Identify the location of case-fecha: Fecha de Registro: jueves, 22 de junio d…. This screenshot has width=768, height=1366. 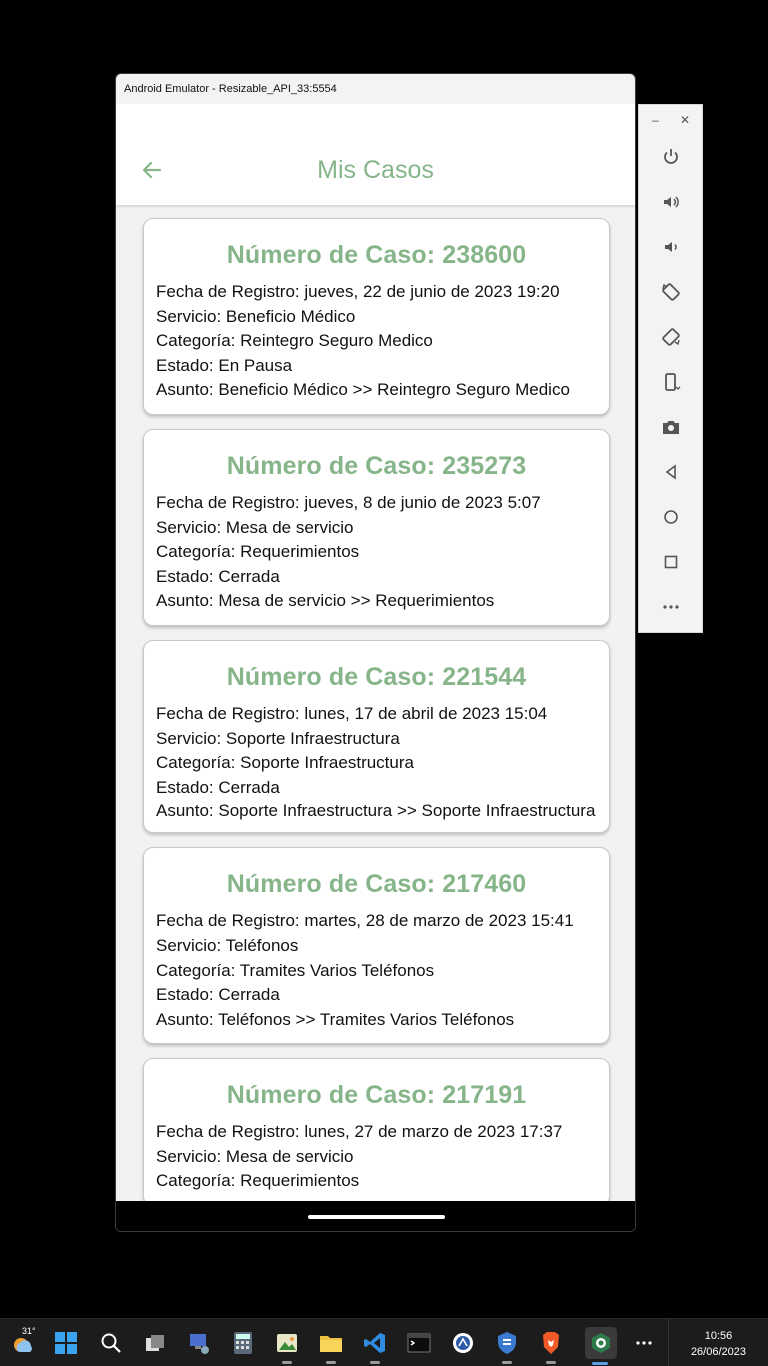
(358, 291).